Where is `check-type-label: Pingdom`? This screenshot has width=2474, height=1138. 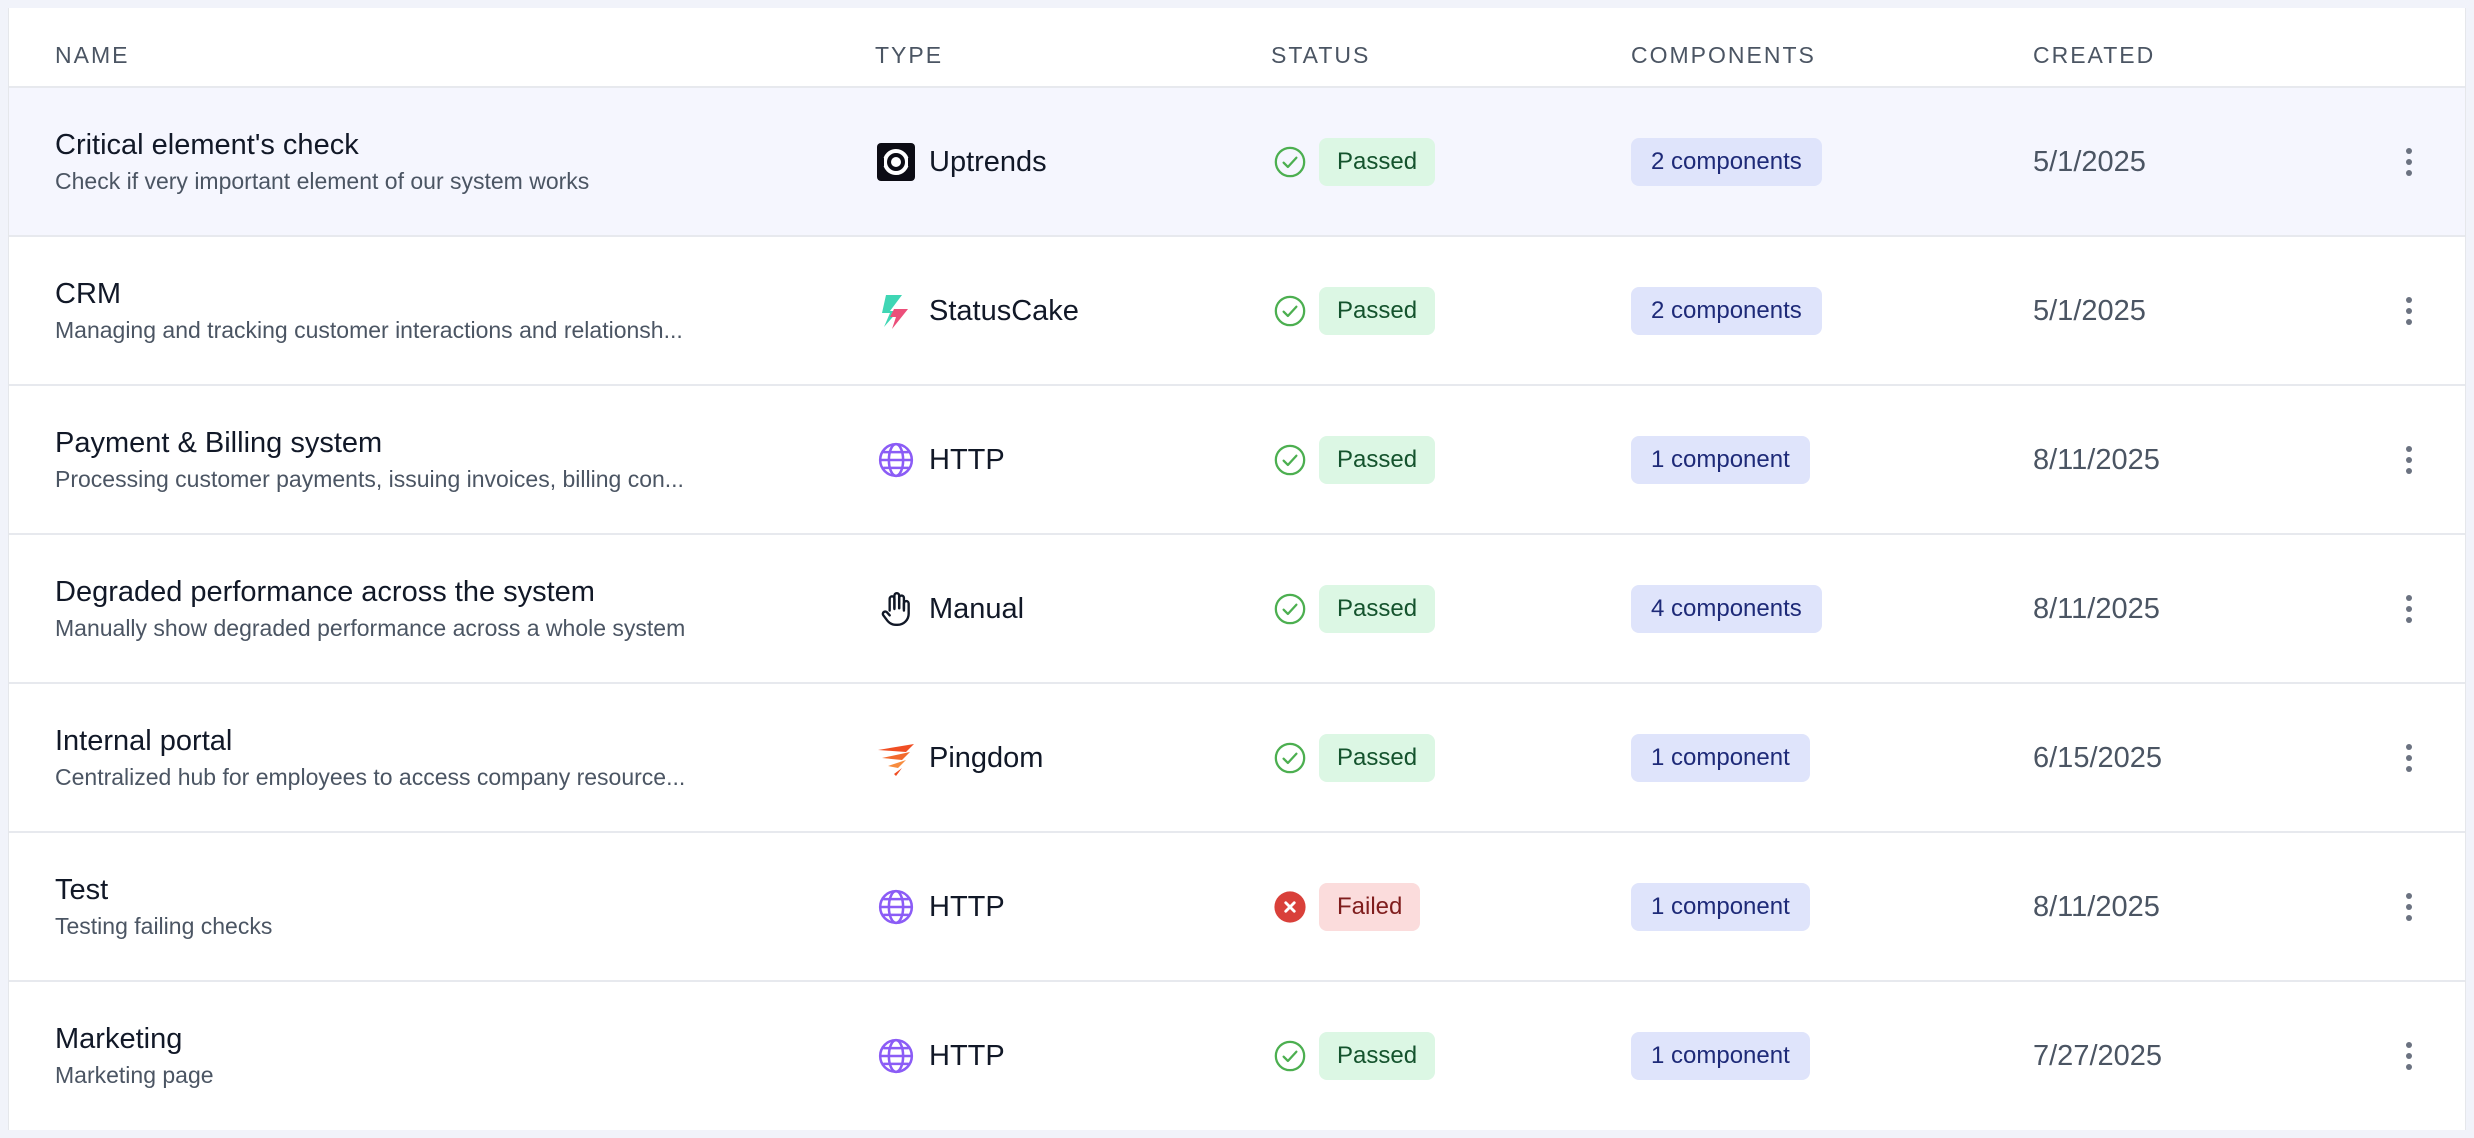 check-type-label: Pingdom is located at coordinates (986, 757).